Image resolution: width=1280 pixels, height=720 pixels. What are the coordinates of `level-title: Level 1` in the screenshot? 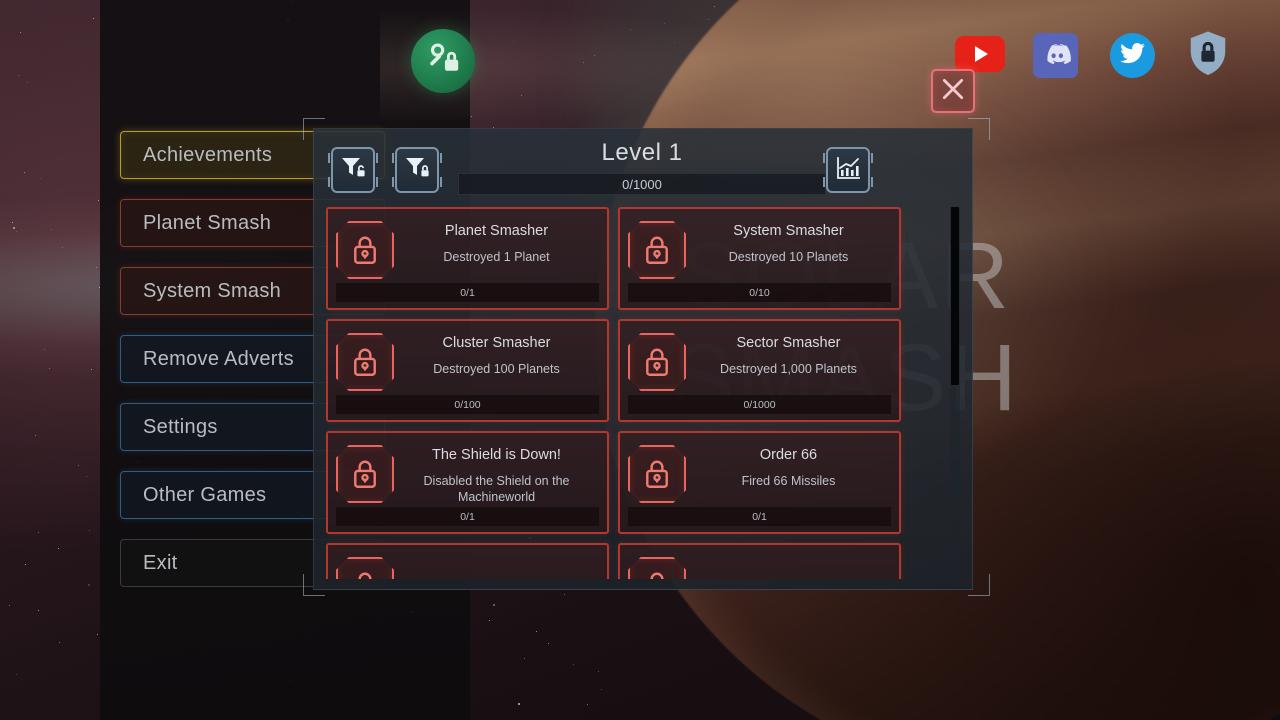 It's located at (642, 152).